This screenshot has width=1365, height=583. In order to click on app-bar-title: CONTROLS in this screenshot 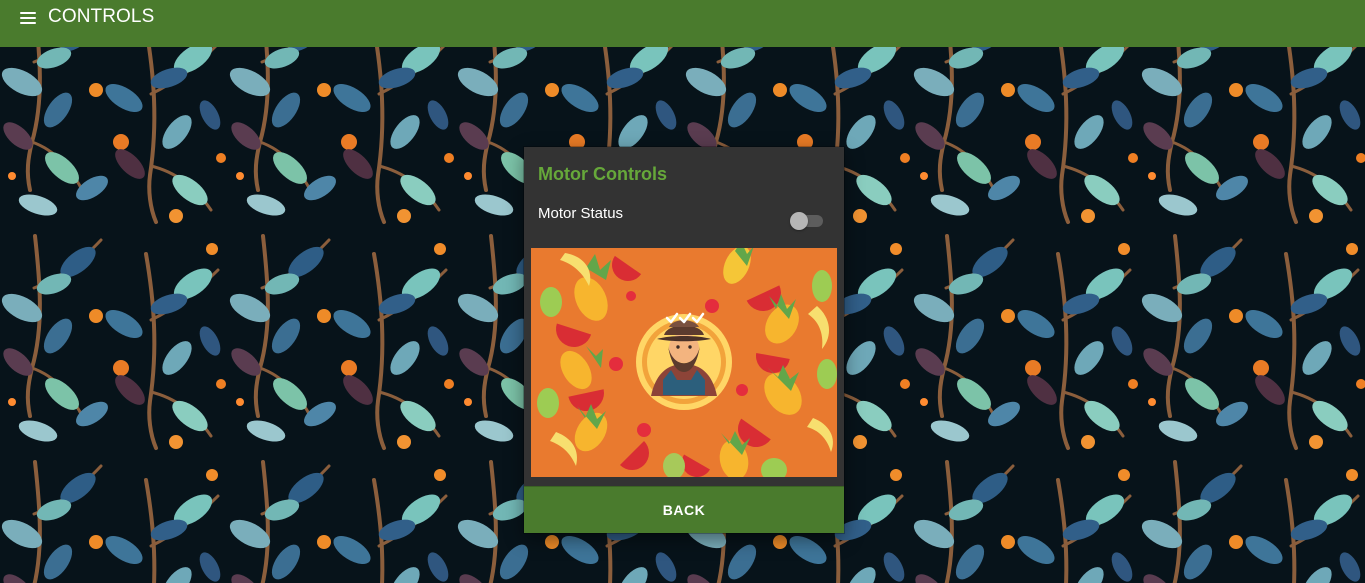, I will do `click(101, 16)`.